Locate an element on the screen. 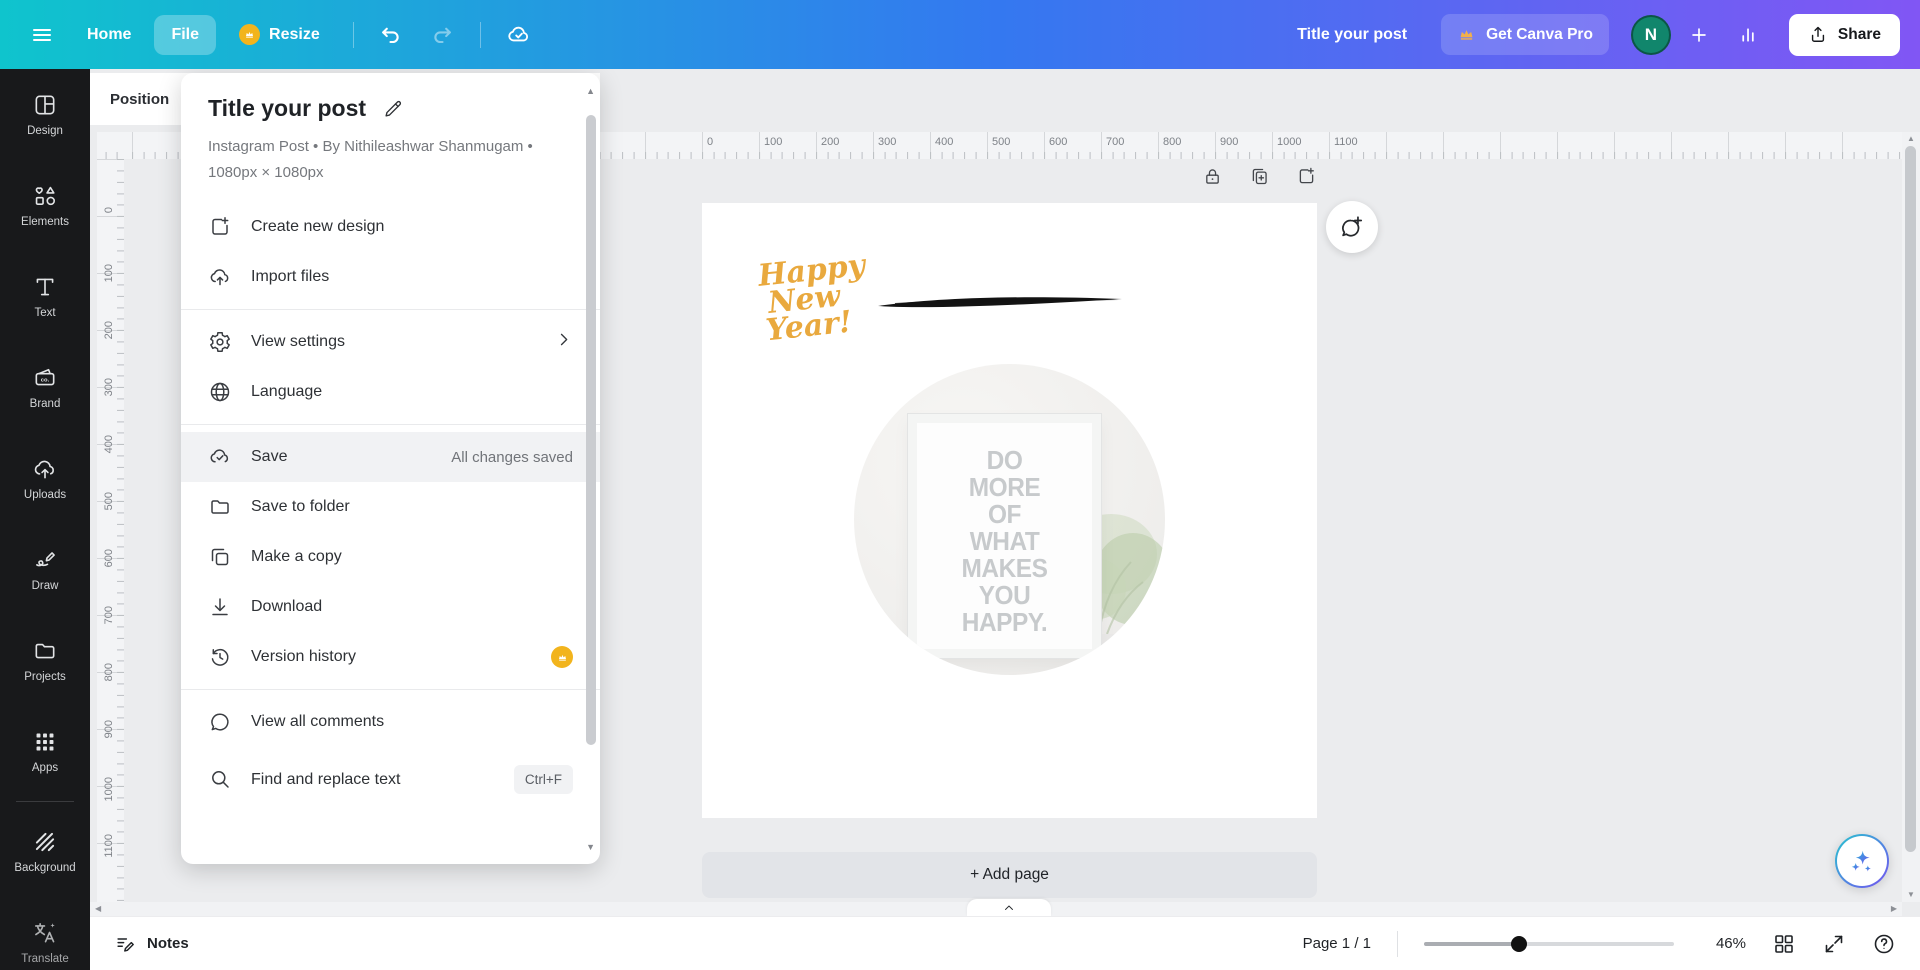  help-button is located at coordinates (1884, 944).